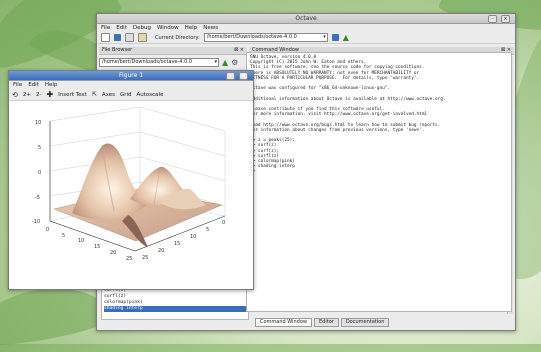 The image size is (541, 352). What do you see at coordinates (36, 222) in the screenshot?
I see `z-tick-label: -10` at bounding box center [36, 222].